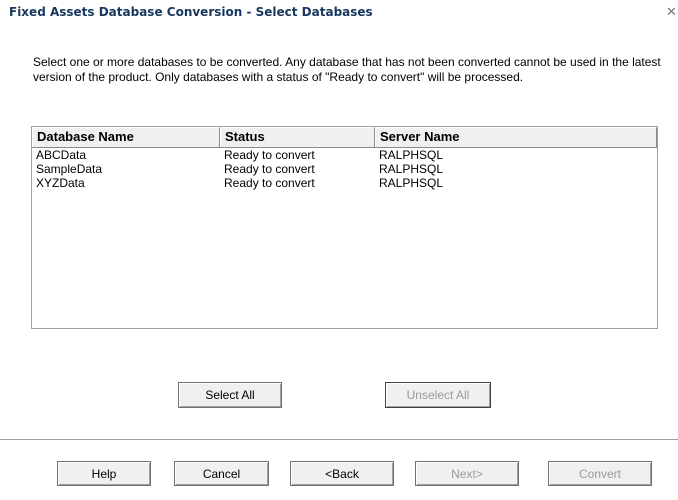 The height and width of the screenshot is (500, 678). I want to click on cell-database-name: XYZData, so click(60, 183).